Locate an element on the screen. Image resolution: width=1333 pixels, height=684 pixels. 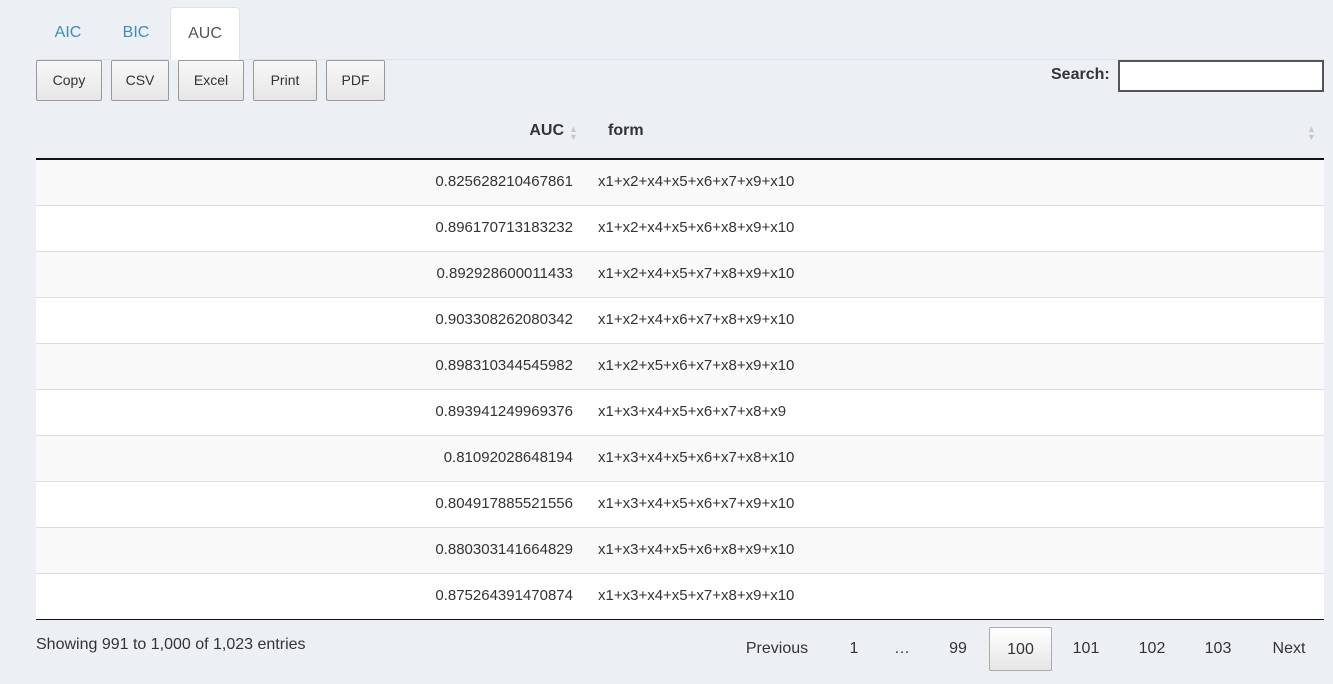
tab-bic: BIC is located at coordinates (136, 33).